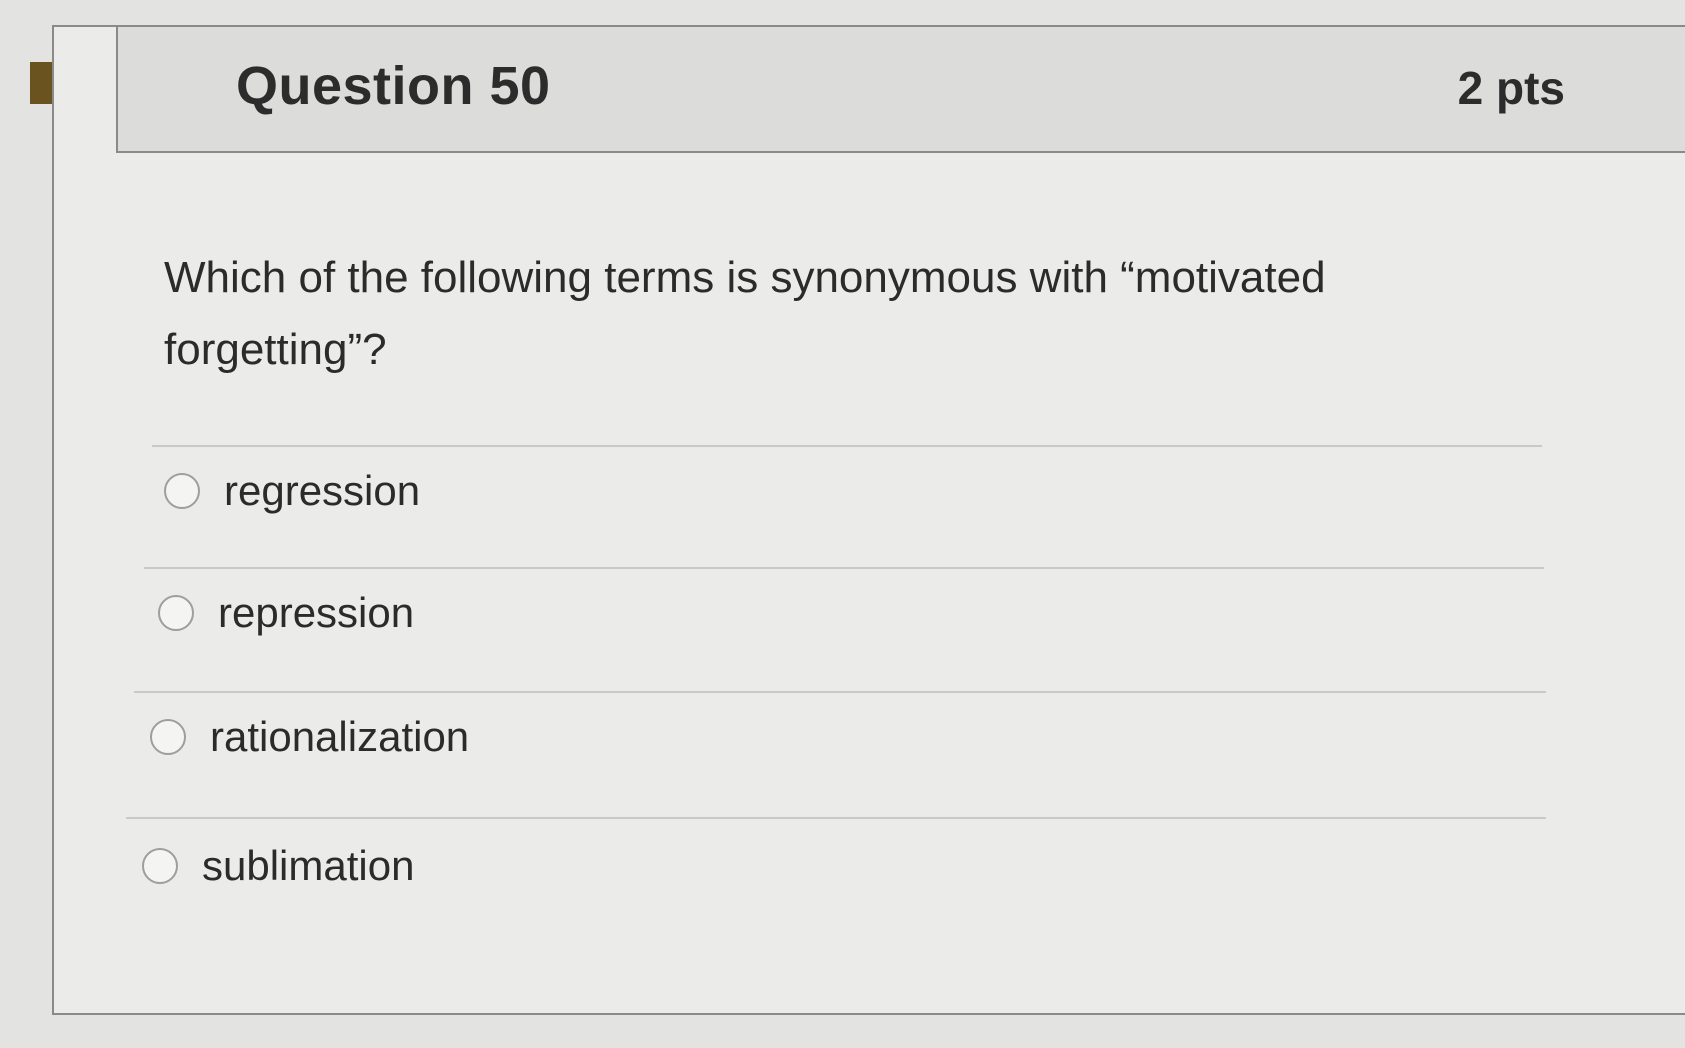  I want to click on question-header: Question 50 2 pts, so click(900, 90).